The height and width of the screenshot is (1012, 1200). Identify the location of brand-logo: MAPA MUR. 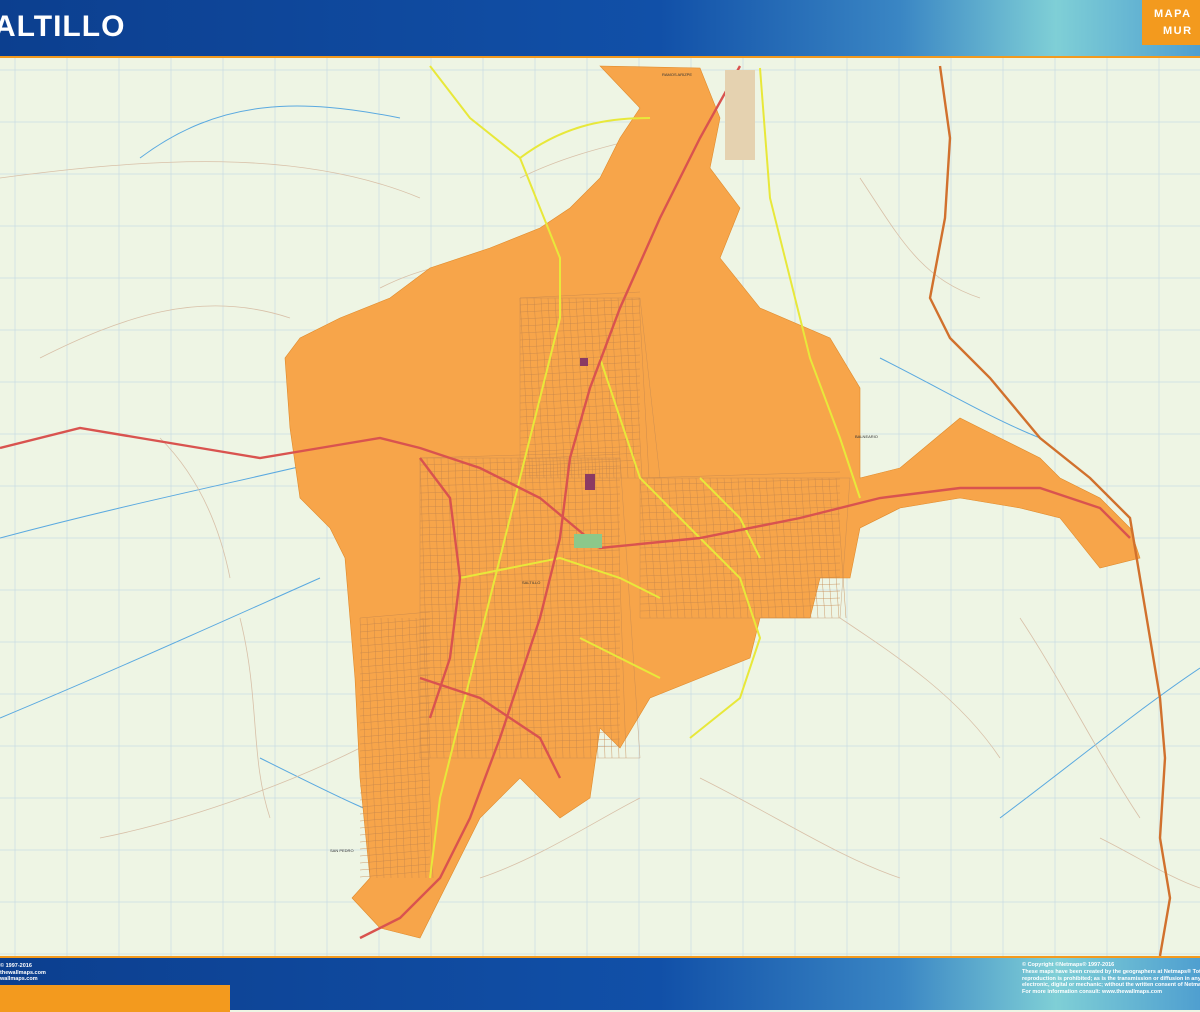
(1171, 22).